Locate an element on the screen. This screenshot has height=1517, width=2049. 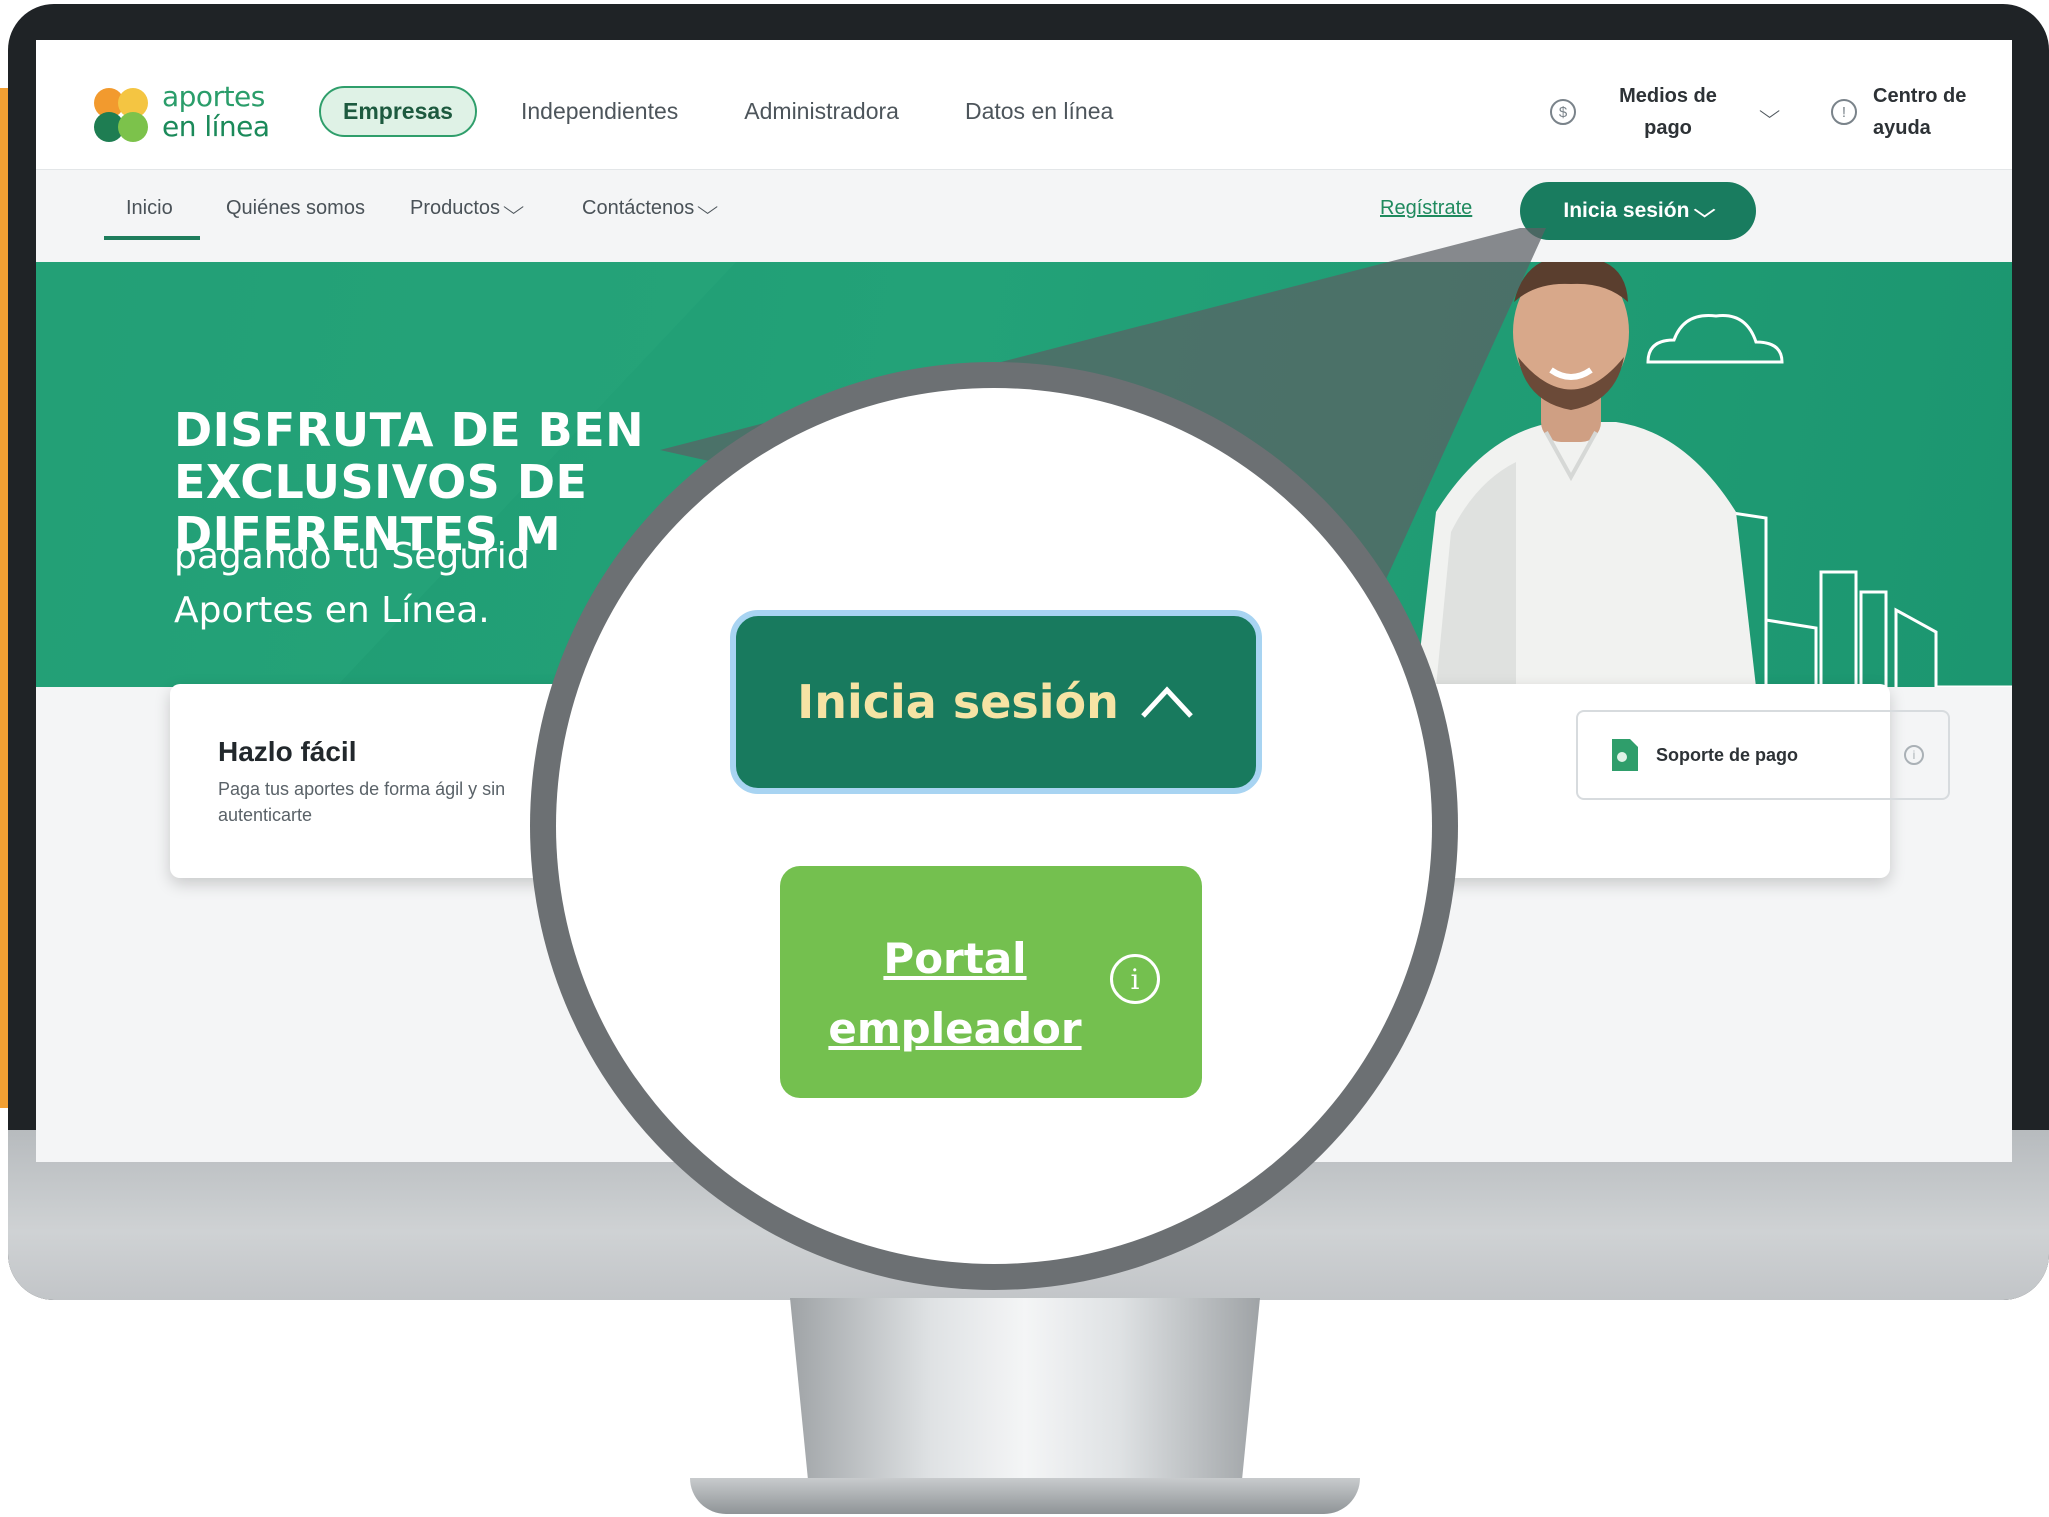
monitor-stand-neck is located at coordinates (1025, 1393).